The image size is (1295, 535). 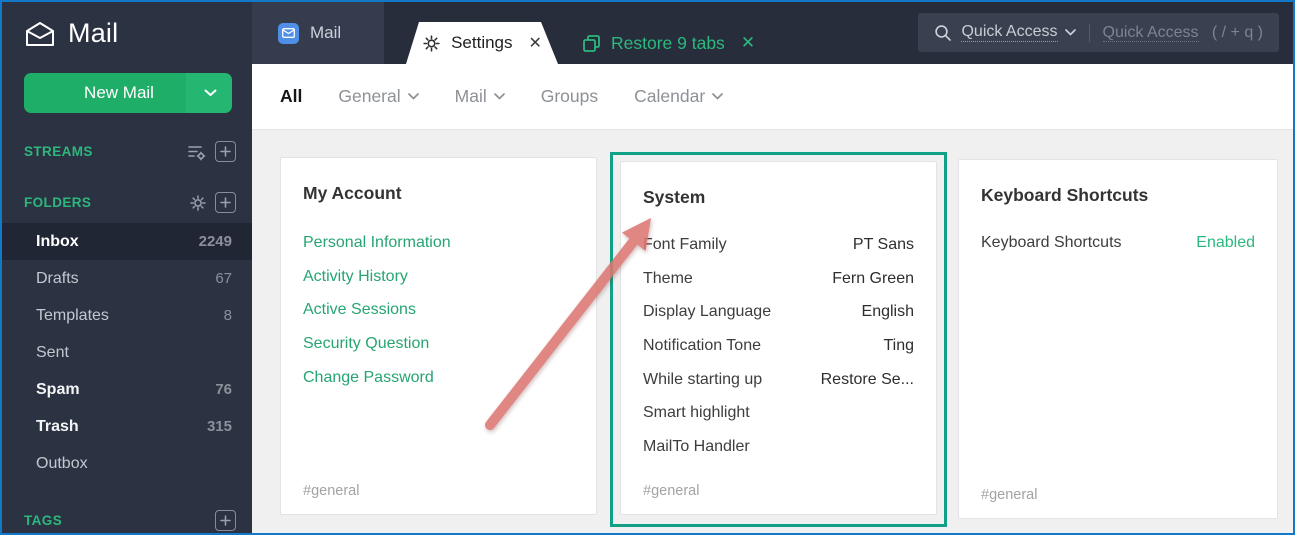 What do you see at coordinates (1051, 243) in the screenshot?
I see `setting-label: Keyboard Shortcuts` at bounding box center [1051, 243].